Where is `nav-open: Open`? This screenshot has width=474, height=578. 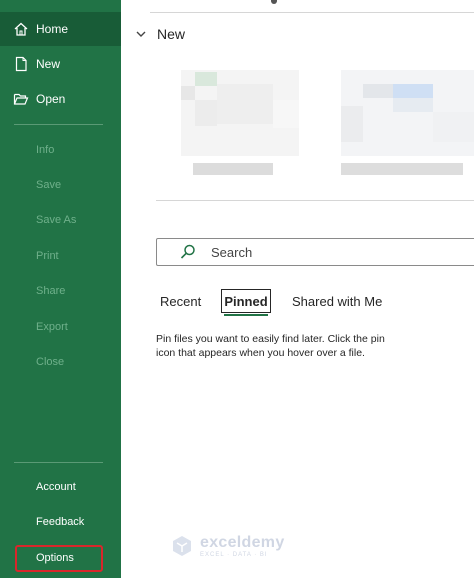
nav-open: Open is located at coordinates (60, 99).